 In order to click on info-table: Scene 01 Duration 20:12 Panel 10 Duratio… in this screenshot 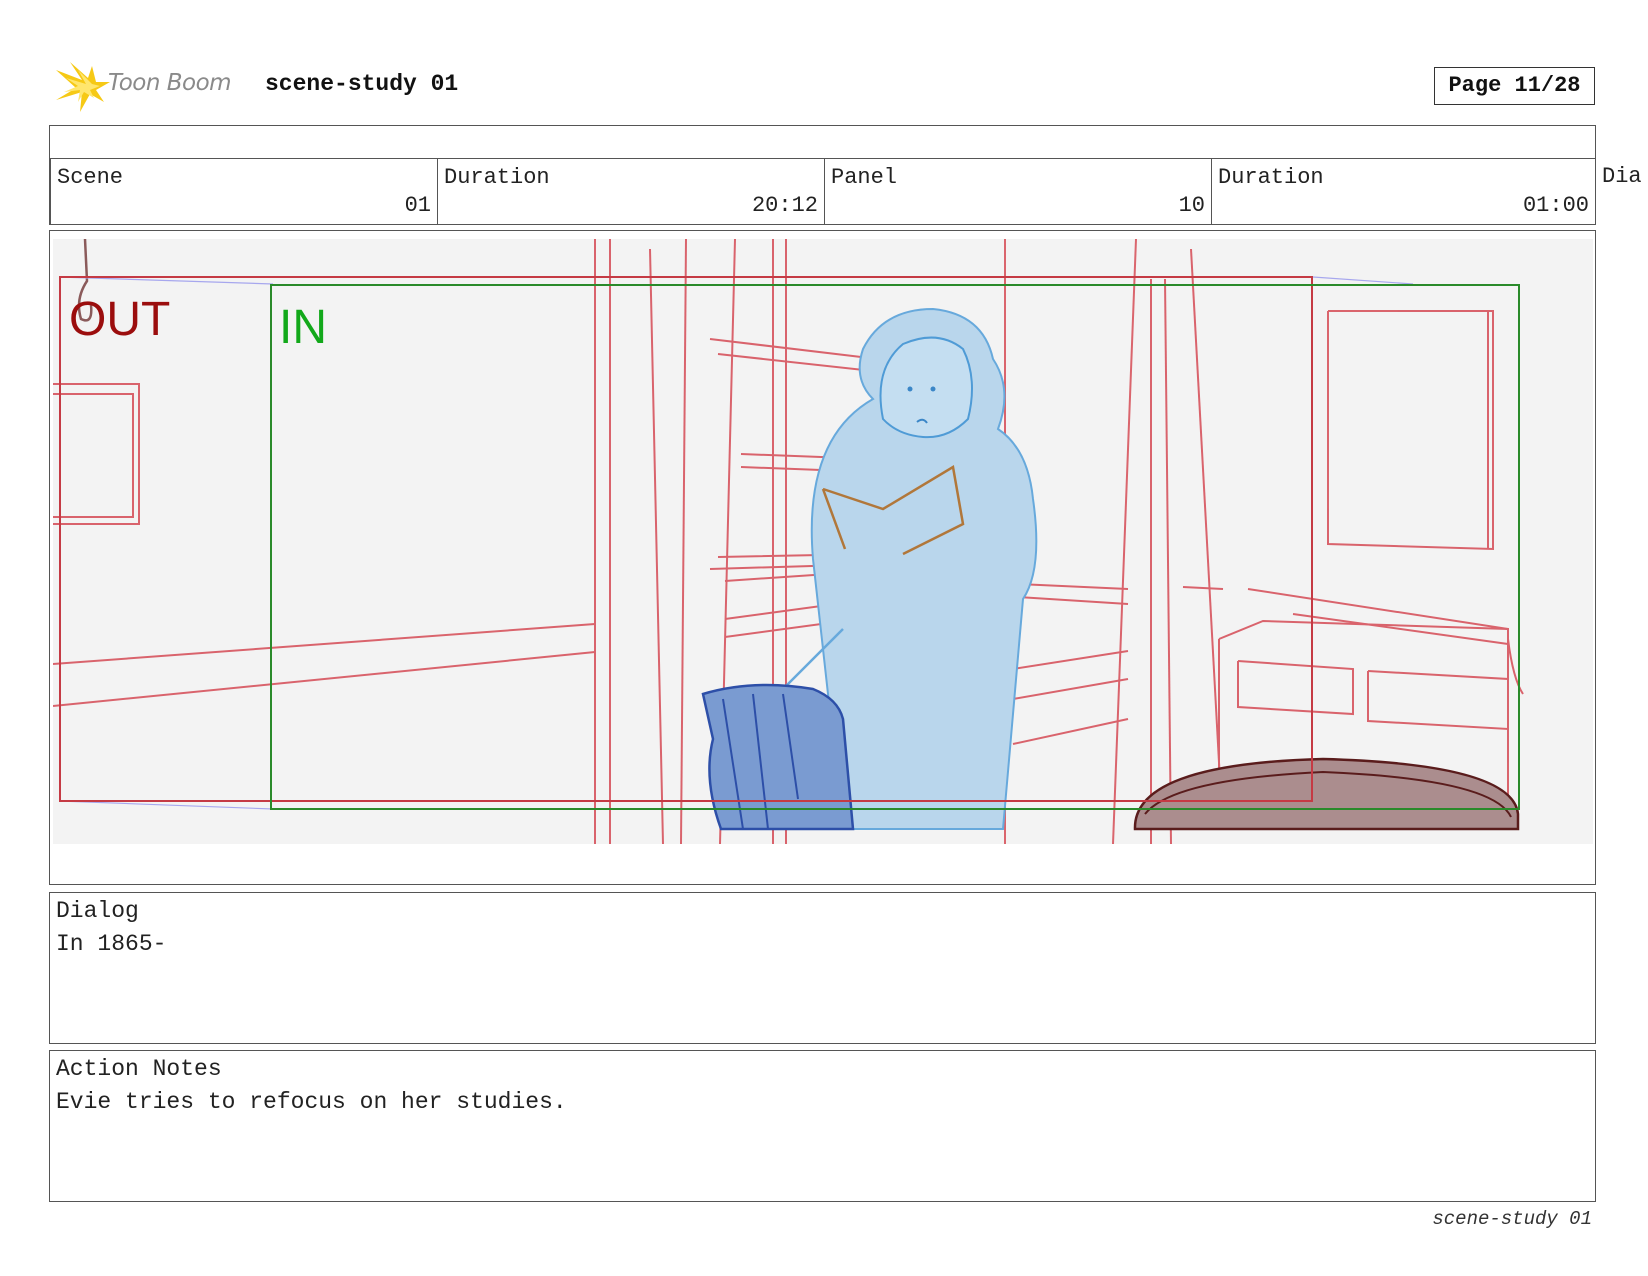, I will do `click(822, 175)`.